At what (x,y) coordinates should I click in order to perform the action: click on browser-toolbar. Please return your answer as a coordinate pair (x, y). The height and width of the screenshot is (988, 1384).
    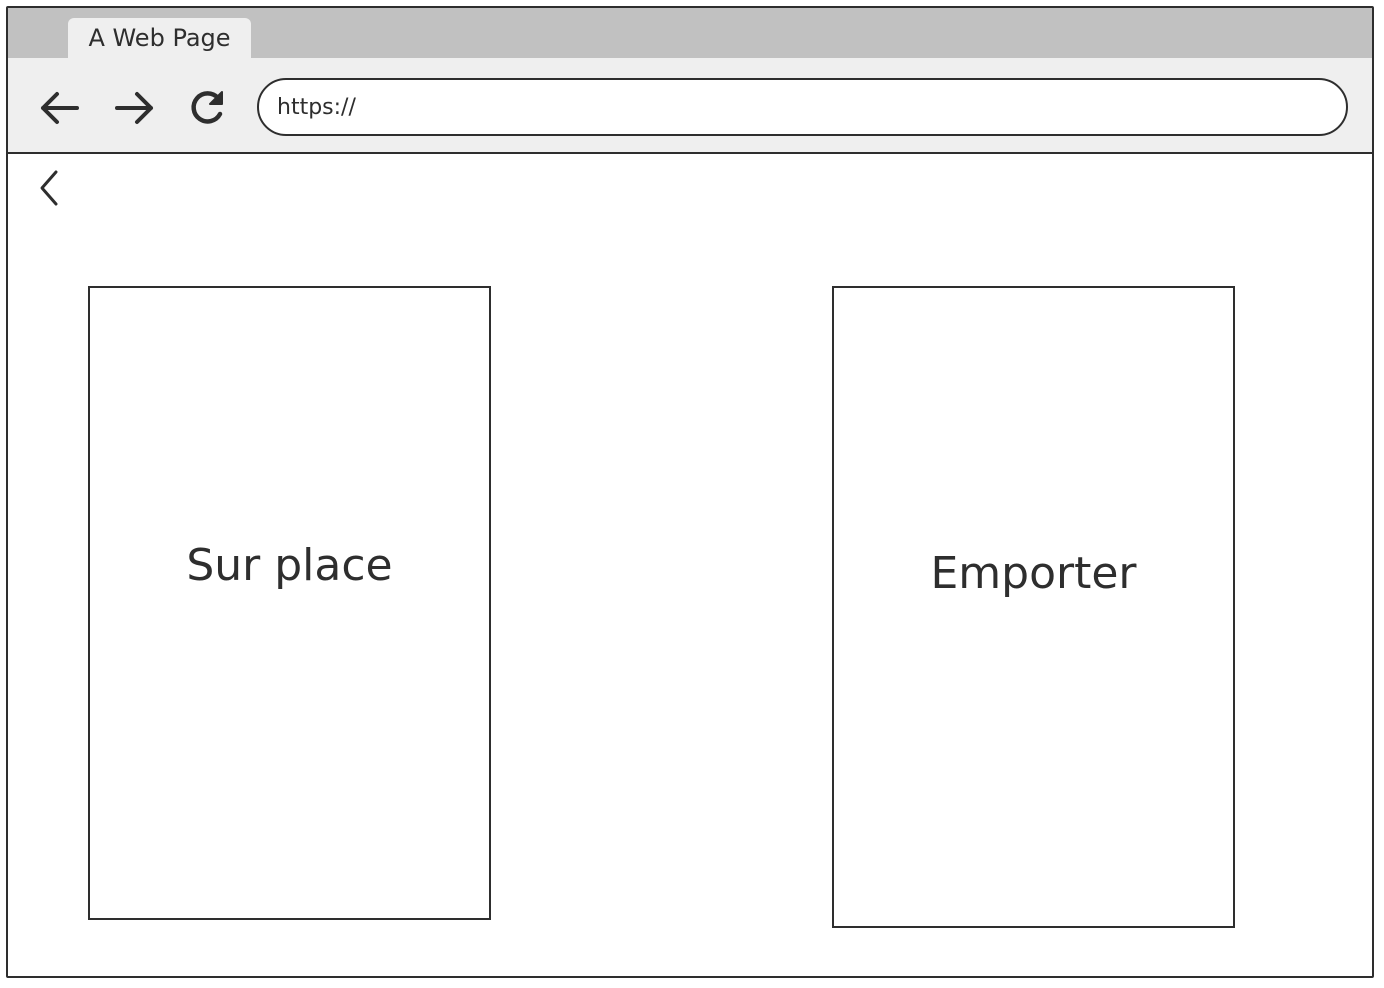
    Looking at the image, I should click on (690, 106).